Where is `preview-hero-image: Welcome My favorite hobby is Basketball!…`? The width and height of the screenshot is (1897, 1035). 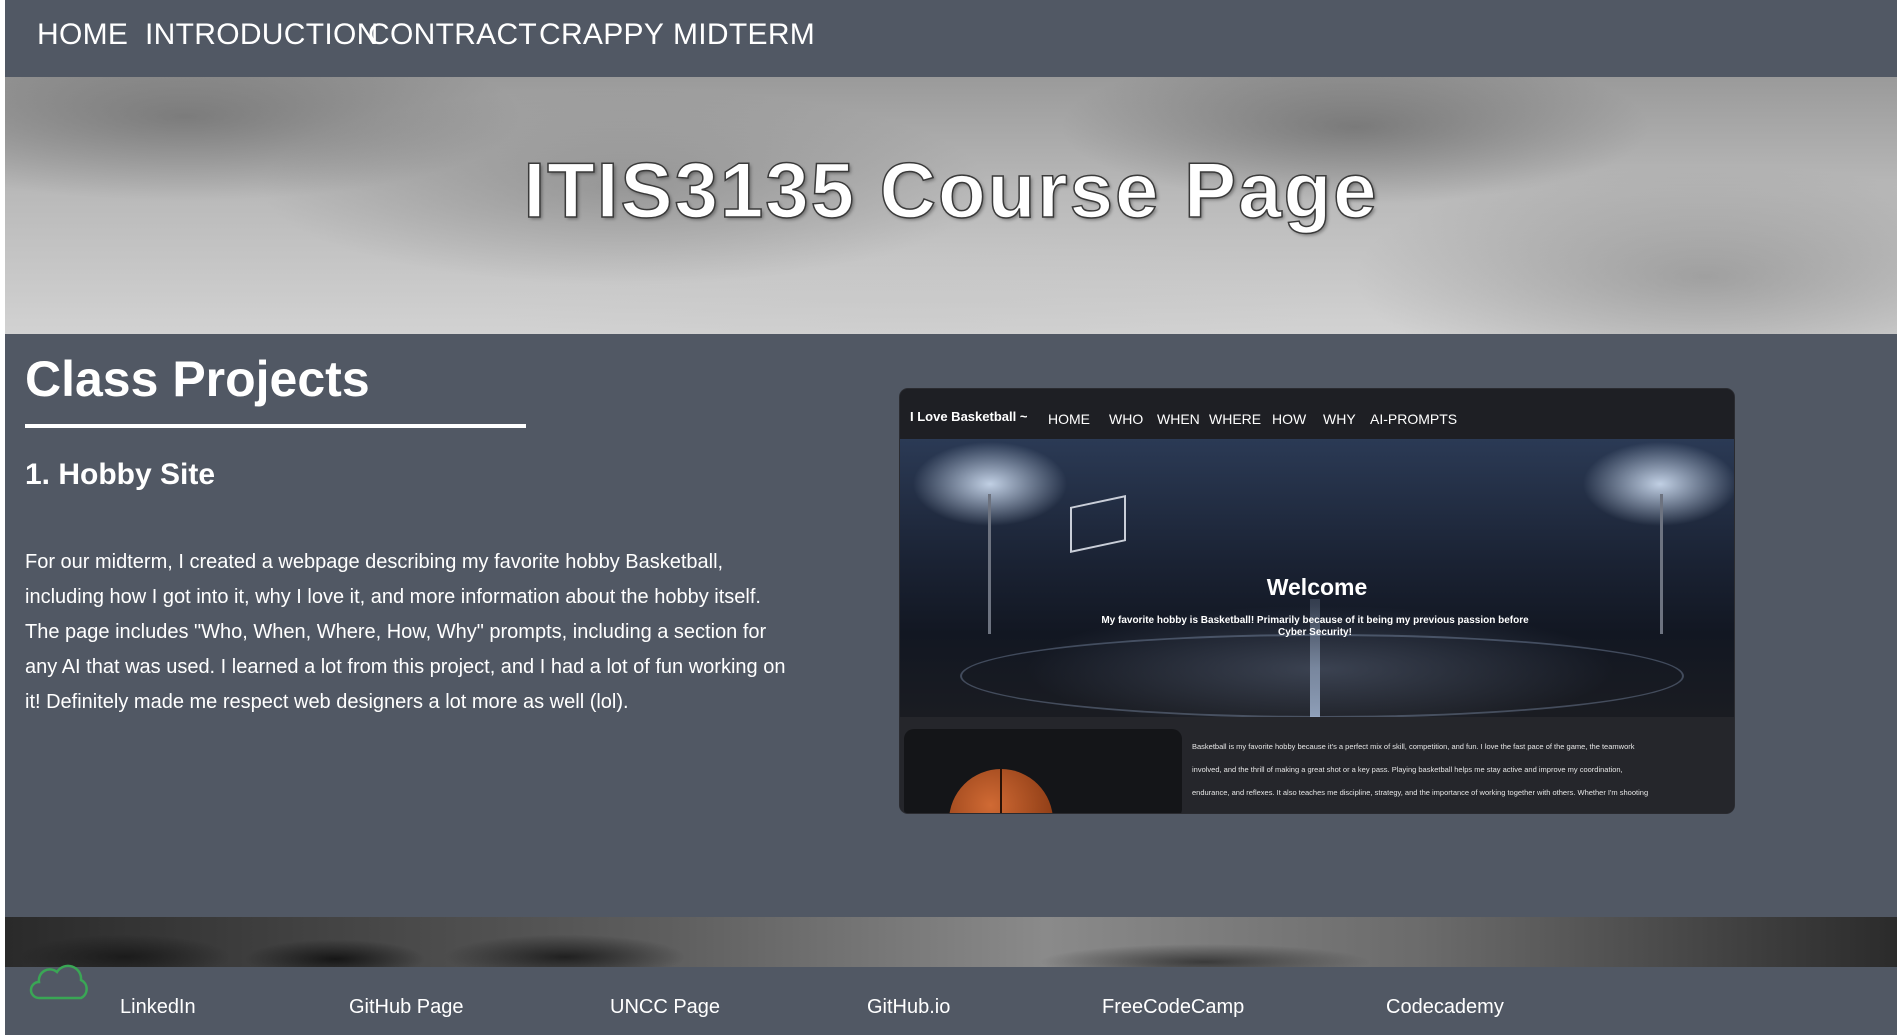
preview-hero-image: Welcome My favorite hobby is Basketball!… is located at coordinates (1317, 578).